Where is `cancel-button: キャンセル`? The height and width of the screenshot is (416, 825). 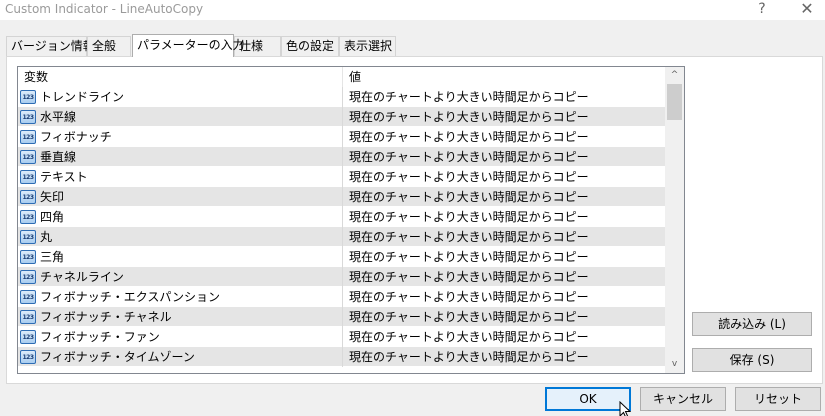 cancel-button: キャンセル is located at coordinates (683, 399).